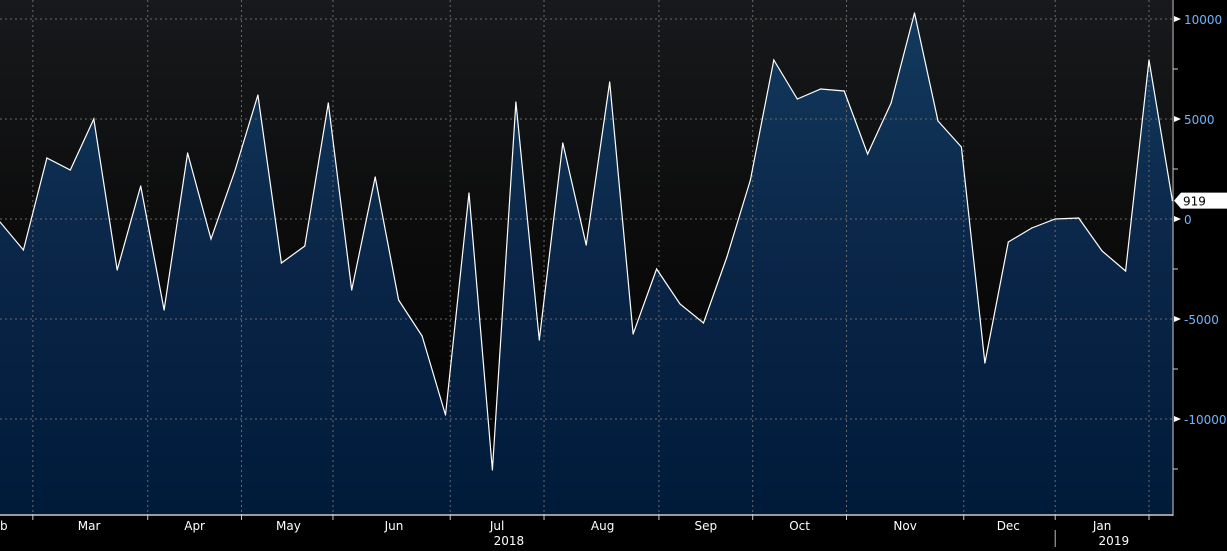 Image resolution: width=1227 pixels, height=551 pixels. Describe the element at coordinates (194, 526) in the screenshot. I see `x-tick-label: Apr` at that location.